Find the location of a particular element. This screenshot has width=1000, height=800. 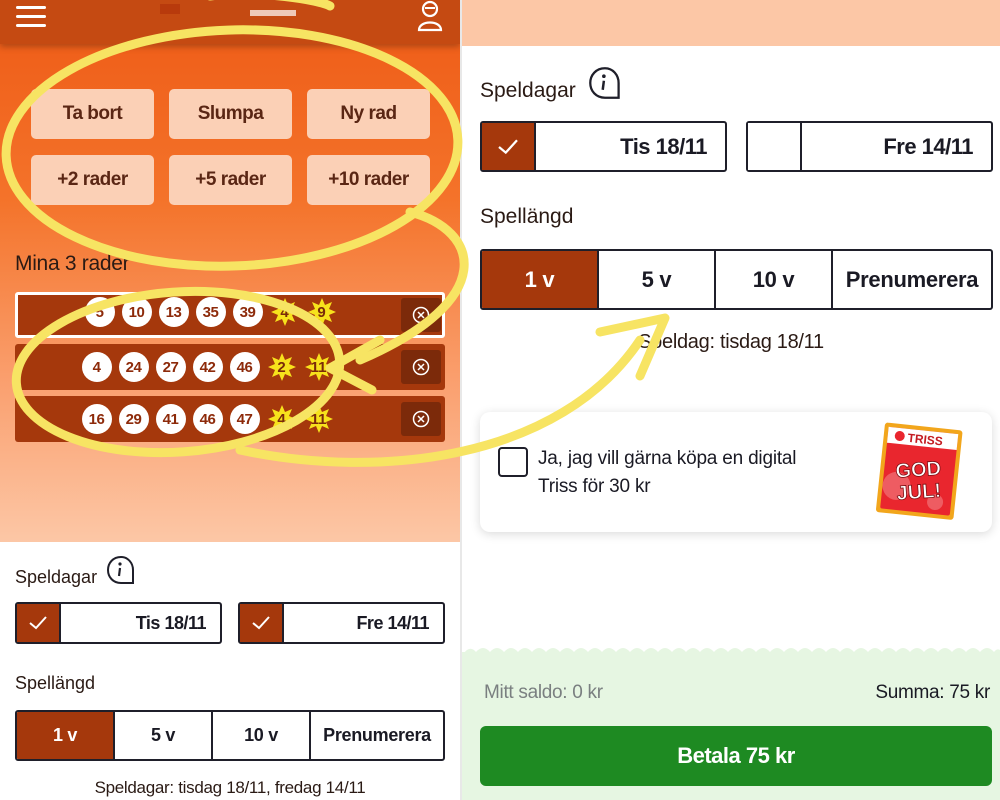

user-icon is located at coordinates (430, 16).